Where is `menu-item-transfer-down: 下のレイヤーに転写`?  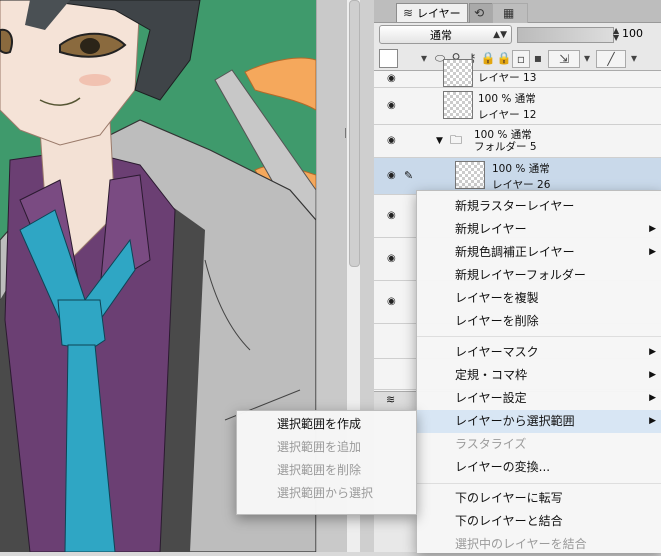 menu-item-transfer-down: 下のレイヤーに転写 is located at coordinates (539, 498).